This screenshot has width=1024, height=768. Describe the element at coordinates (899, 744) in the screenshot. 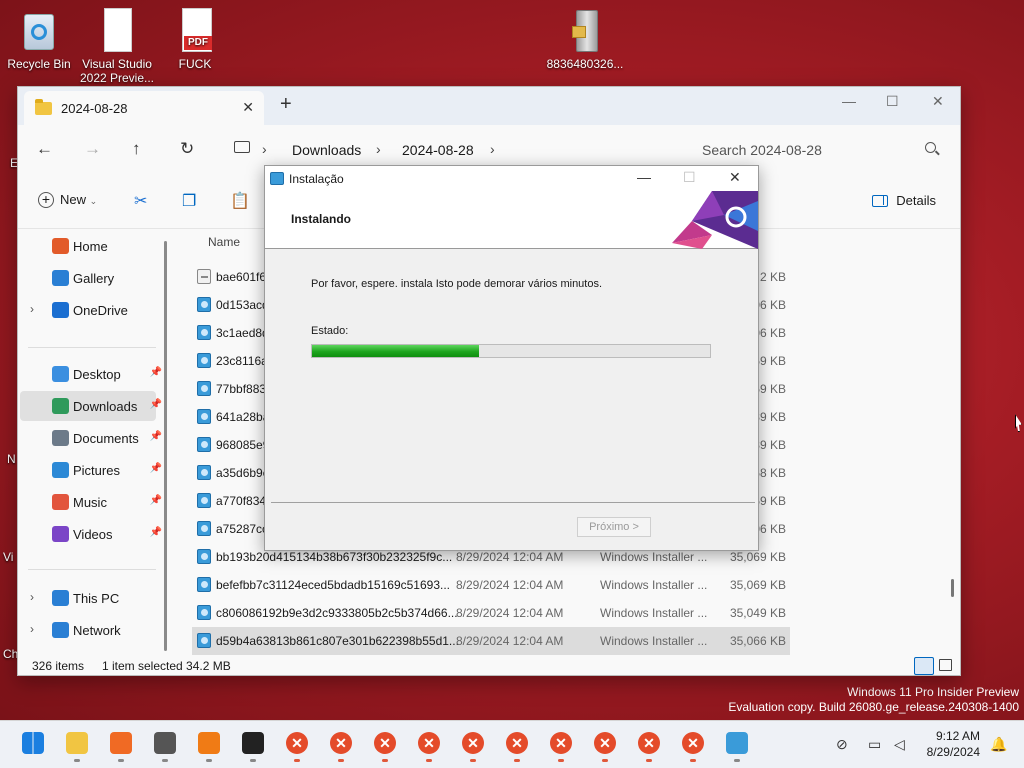

I see `volume-icon: ◁` at that location.